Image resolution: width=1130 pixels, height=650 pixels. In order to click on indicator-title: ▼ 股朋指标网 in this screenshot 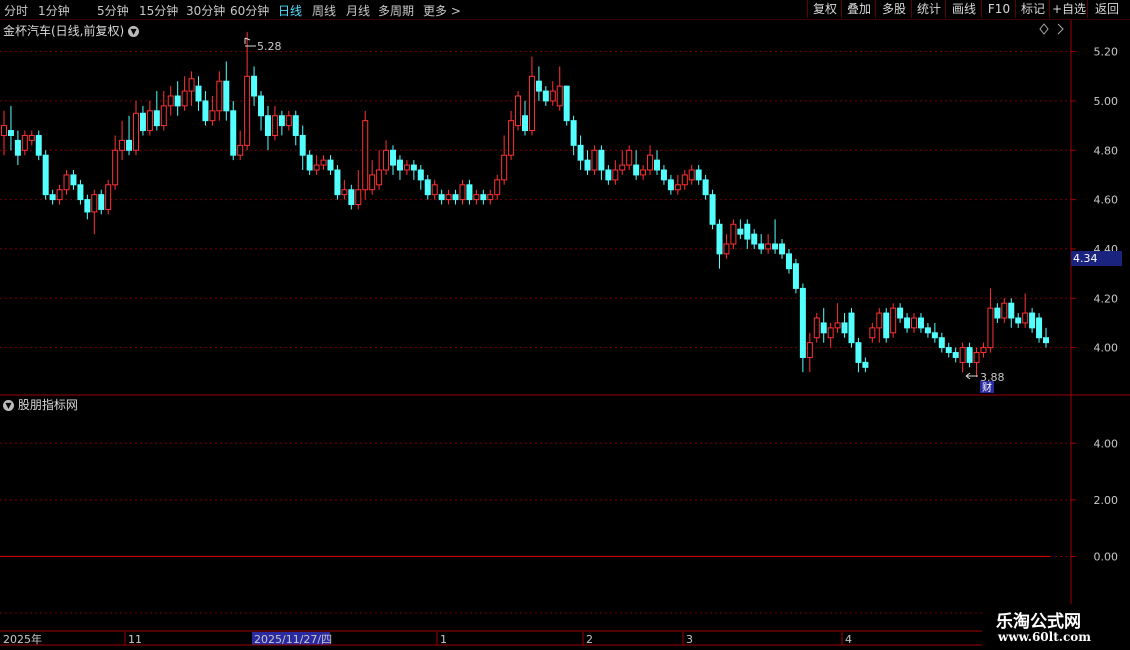, I will do `click(40, 404)`.